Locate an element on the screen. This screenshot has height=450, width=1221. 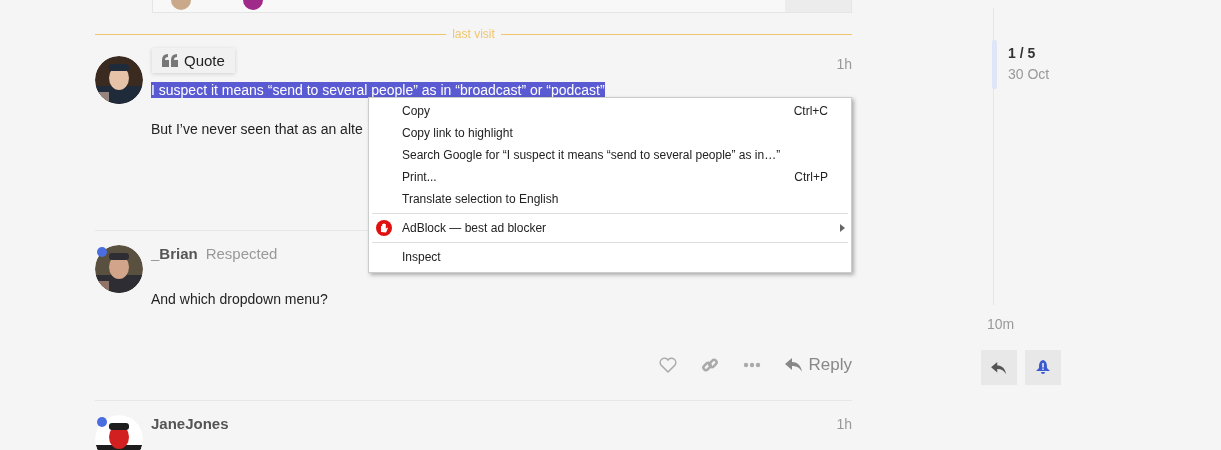
bell-icon is located at coordinates (1043, 367).